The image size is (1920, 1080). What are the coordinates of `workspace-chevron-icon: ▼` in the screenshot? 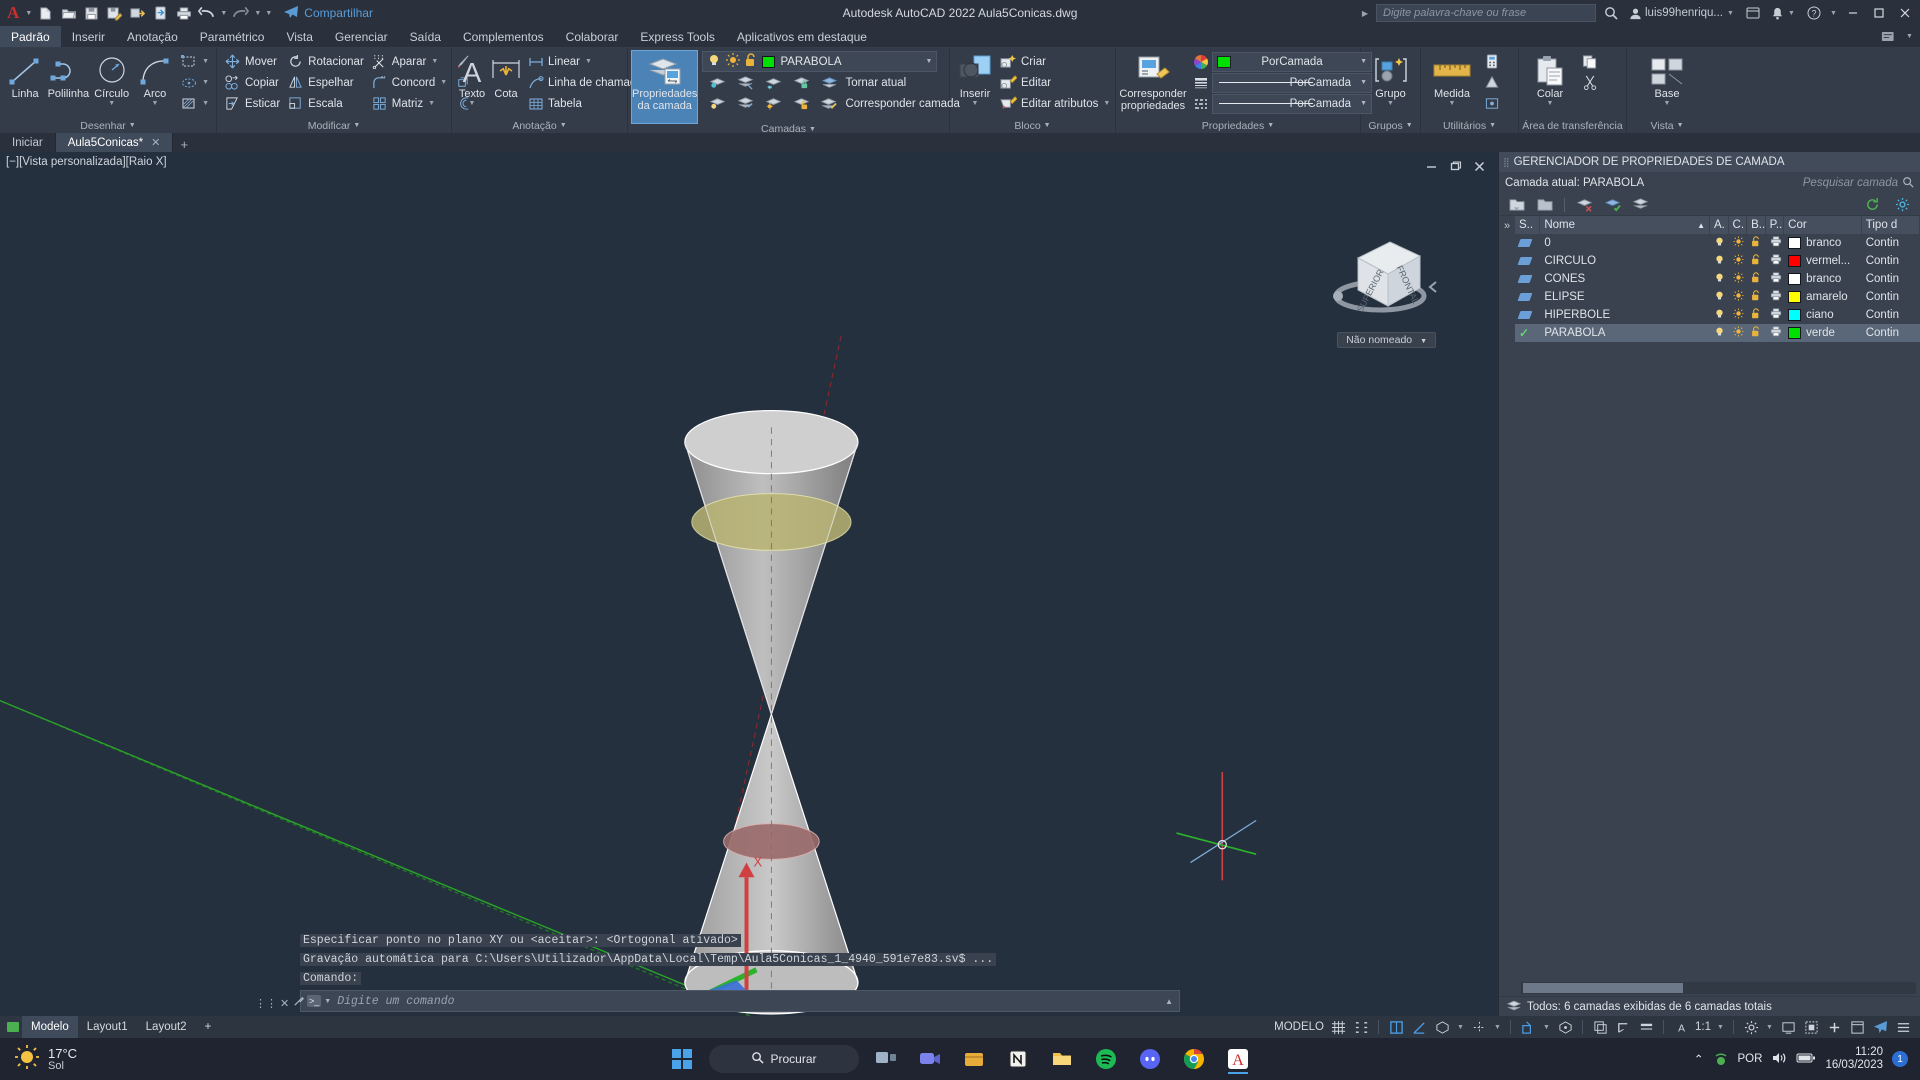 It's located at (1769, 1027).